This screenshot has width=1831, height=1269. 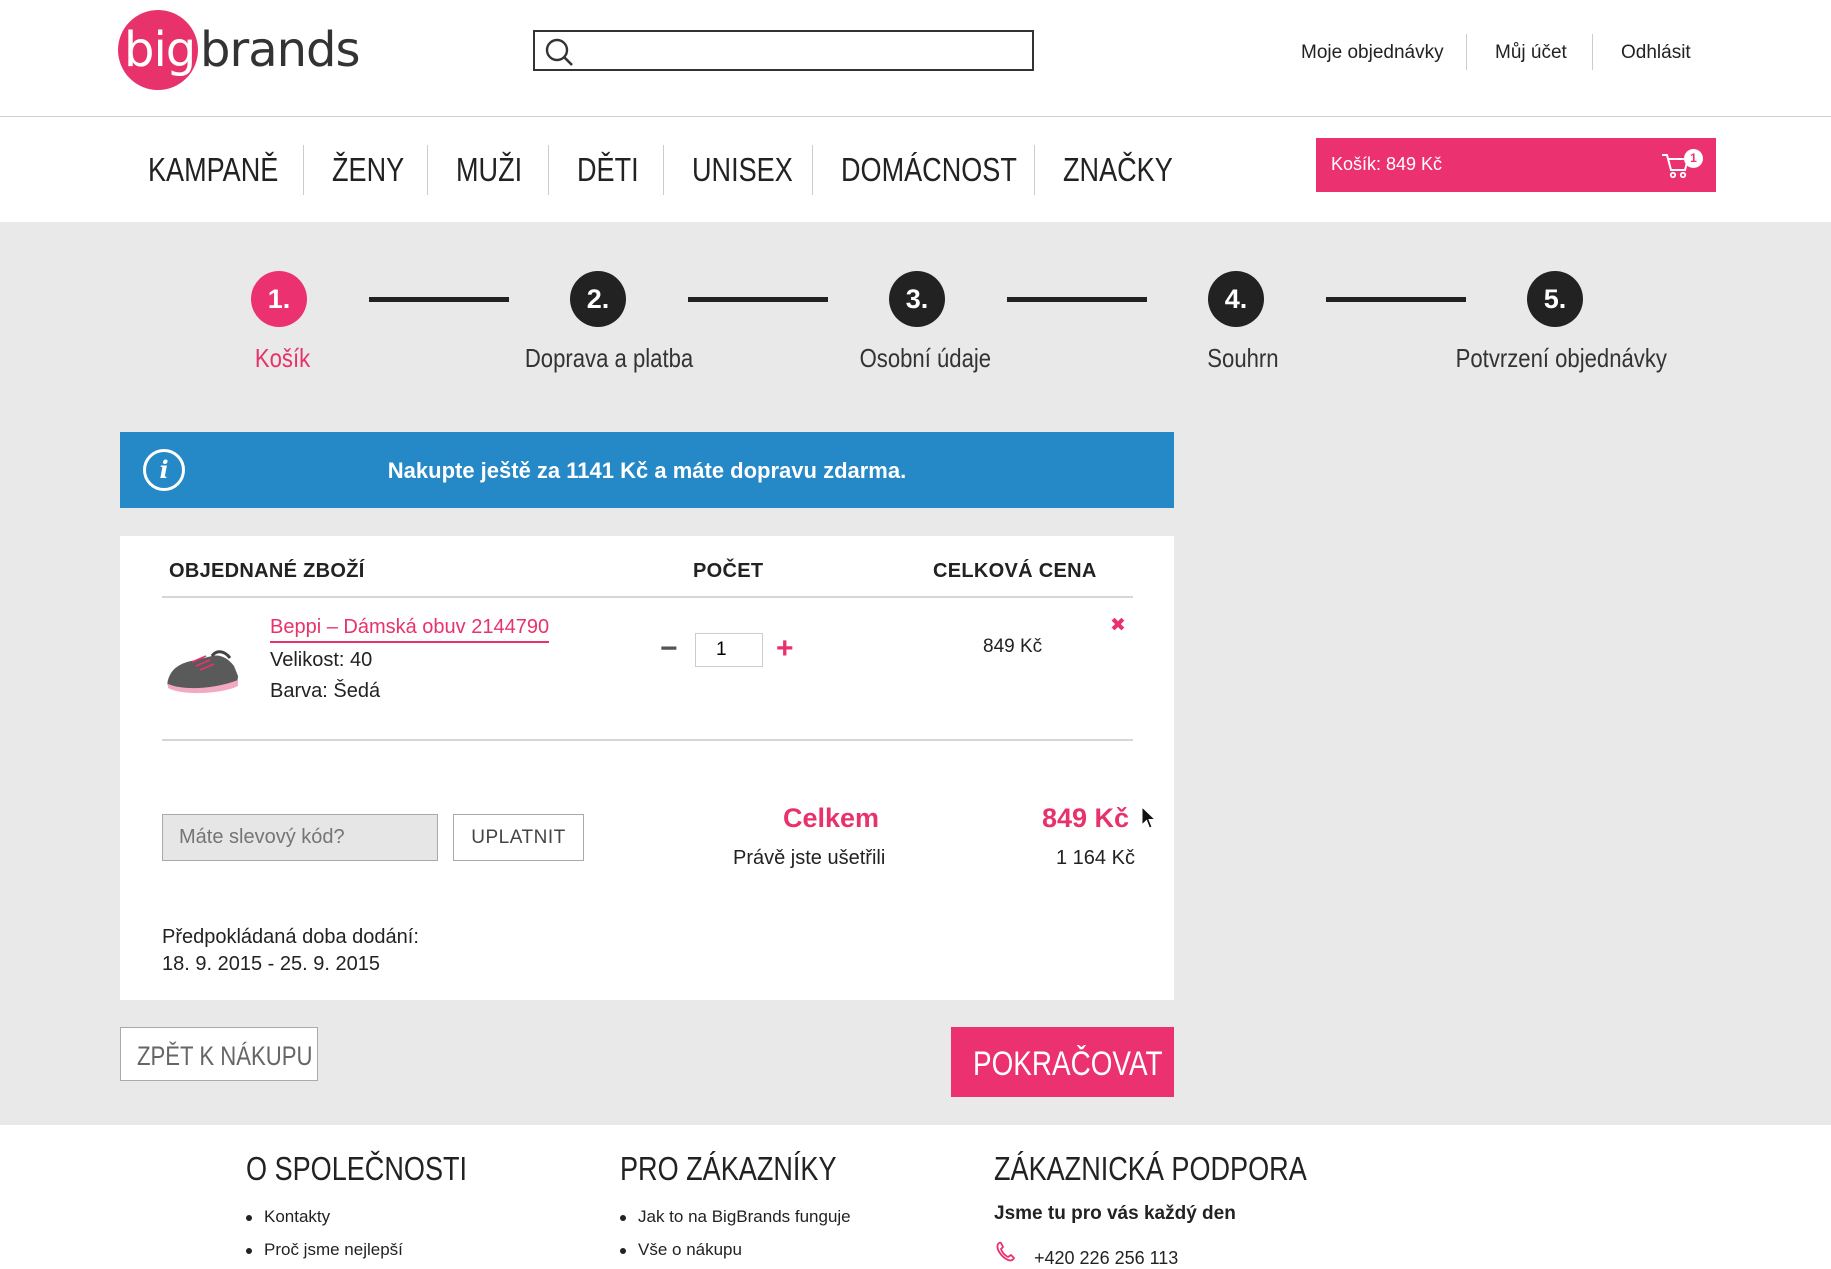 I want to click on logo-brands-text: brands, so click(x=280, y=50).